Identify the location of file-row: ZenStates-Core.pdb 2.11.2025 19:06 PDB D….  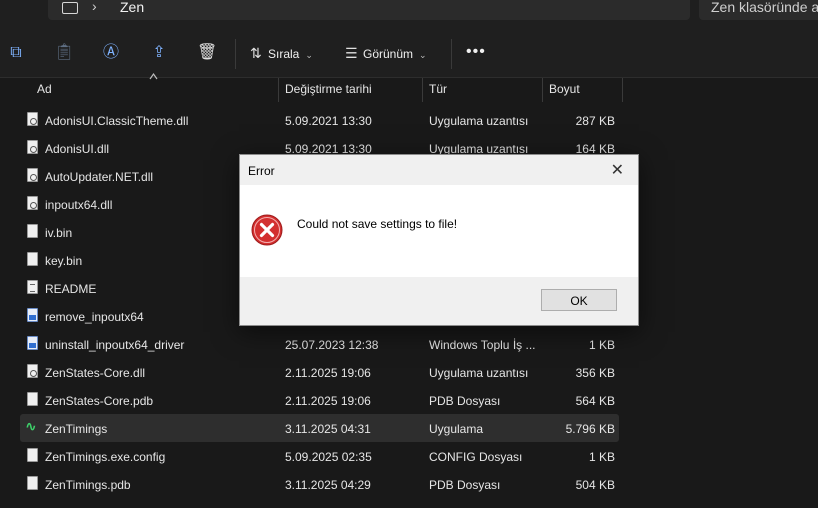
(319, 400).